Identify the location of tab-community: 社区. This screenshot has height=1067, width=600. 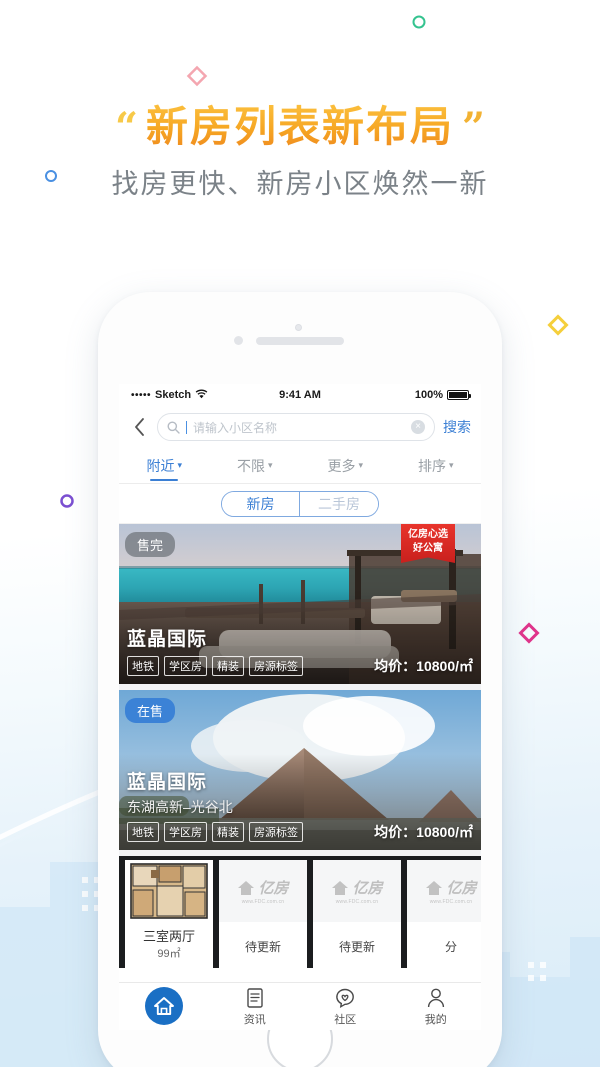
(345, 1007).